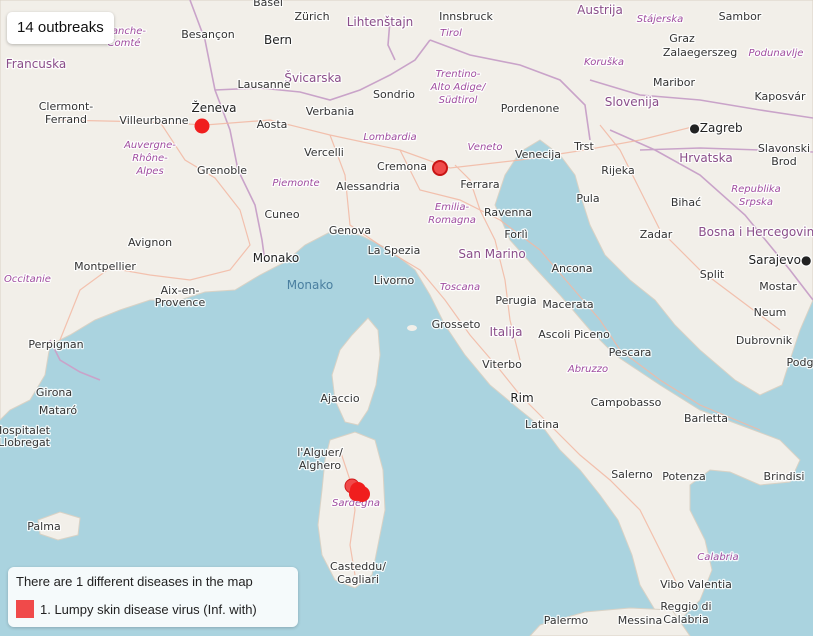  Describe the element at coordinates (600, 10) in the screenshot. I see `svg-text: Austrija` at that location.